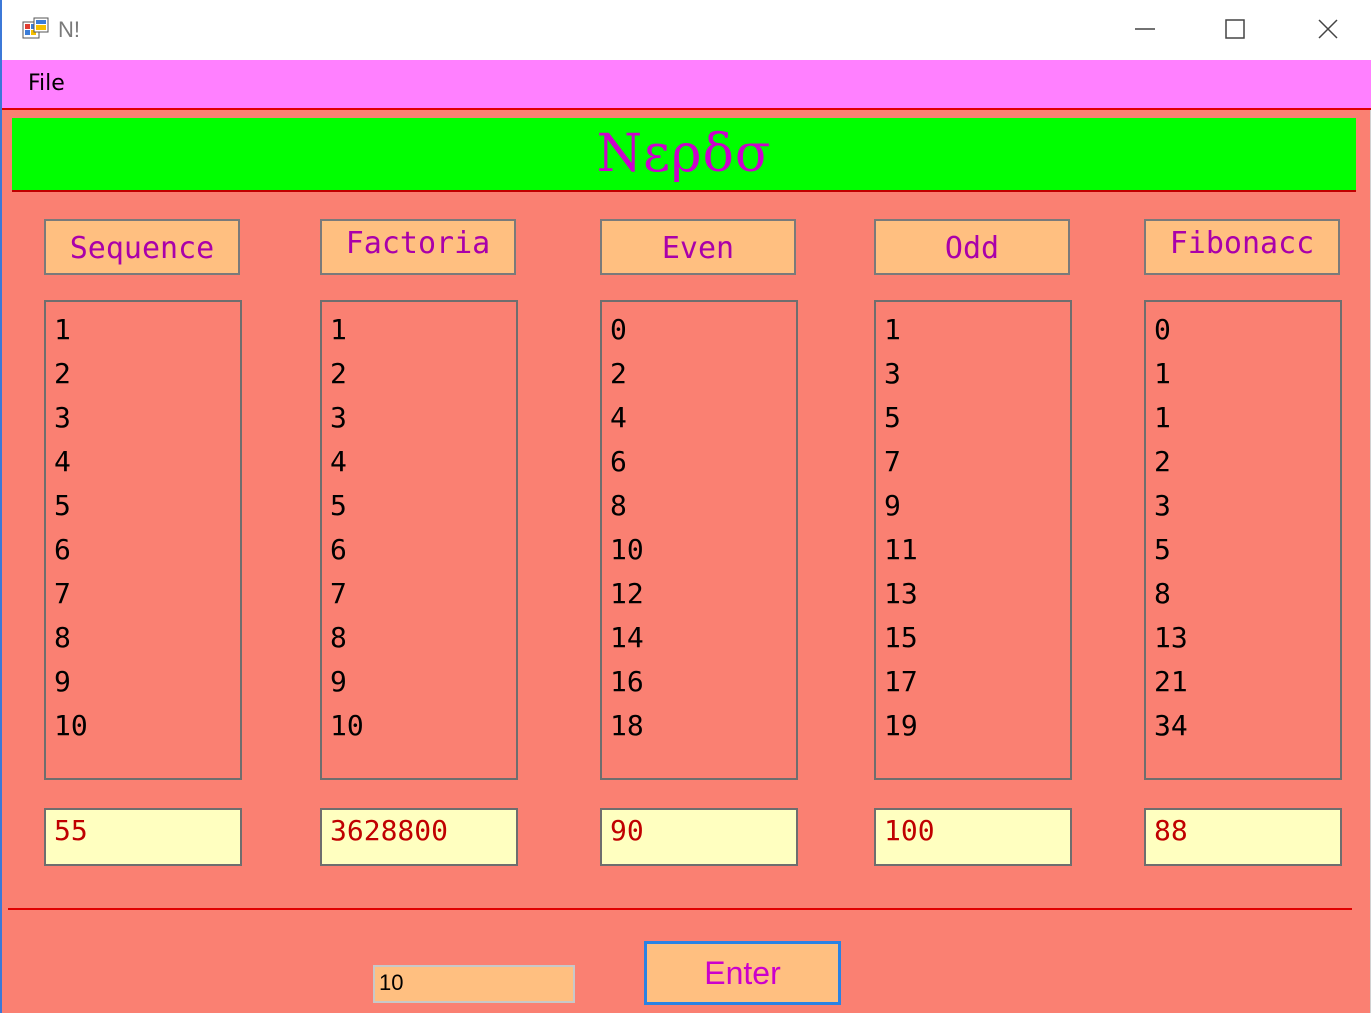 This screenshot has height=1013, width=1371. I want to click on odd-listbox: 1 3 5 7 9 11 13 15 17 19, so click(973, 540).